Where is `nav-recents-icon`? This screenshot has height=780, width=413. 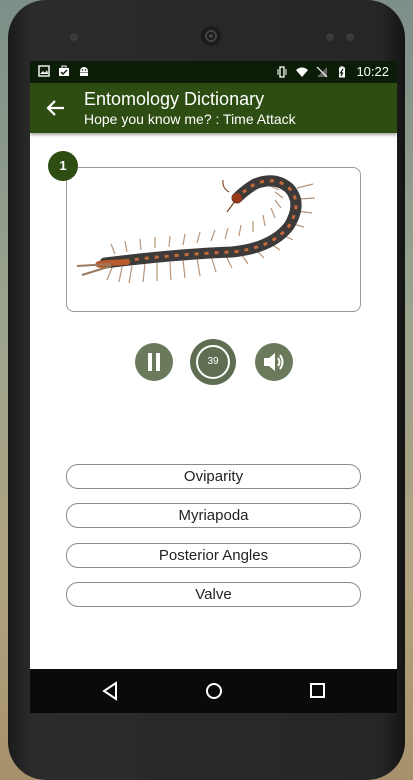 nav-recents-icon is located at coordinates (318, 691).